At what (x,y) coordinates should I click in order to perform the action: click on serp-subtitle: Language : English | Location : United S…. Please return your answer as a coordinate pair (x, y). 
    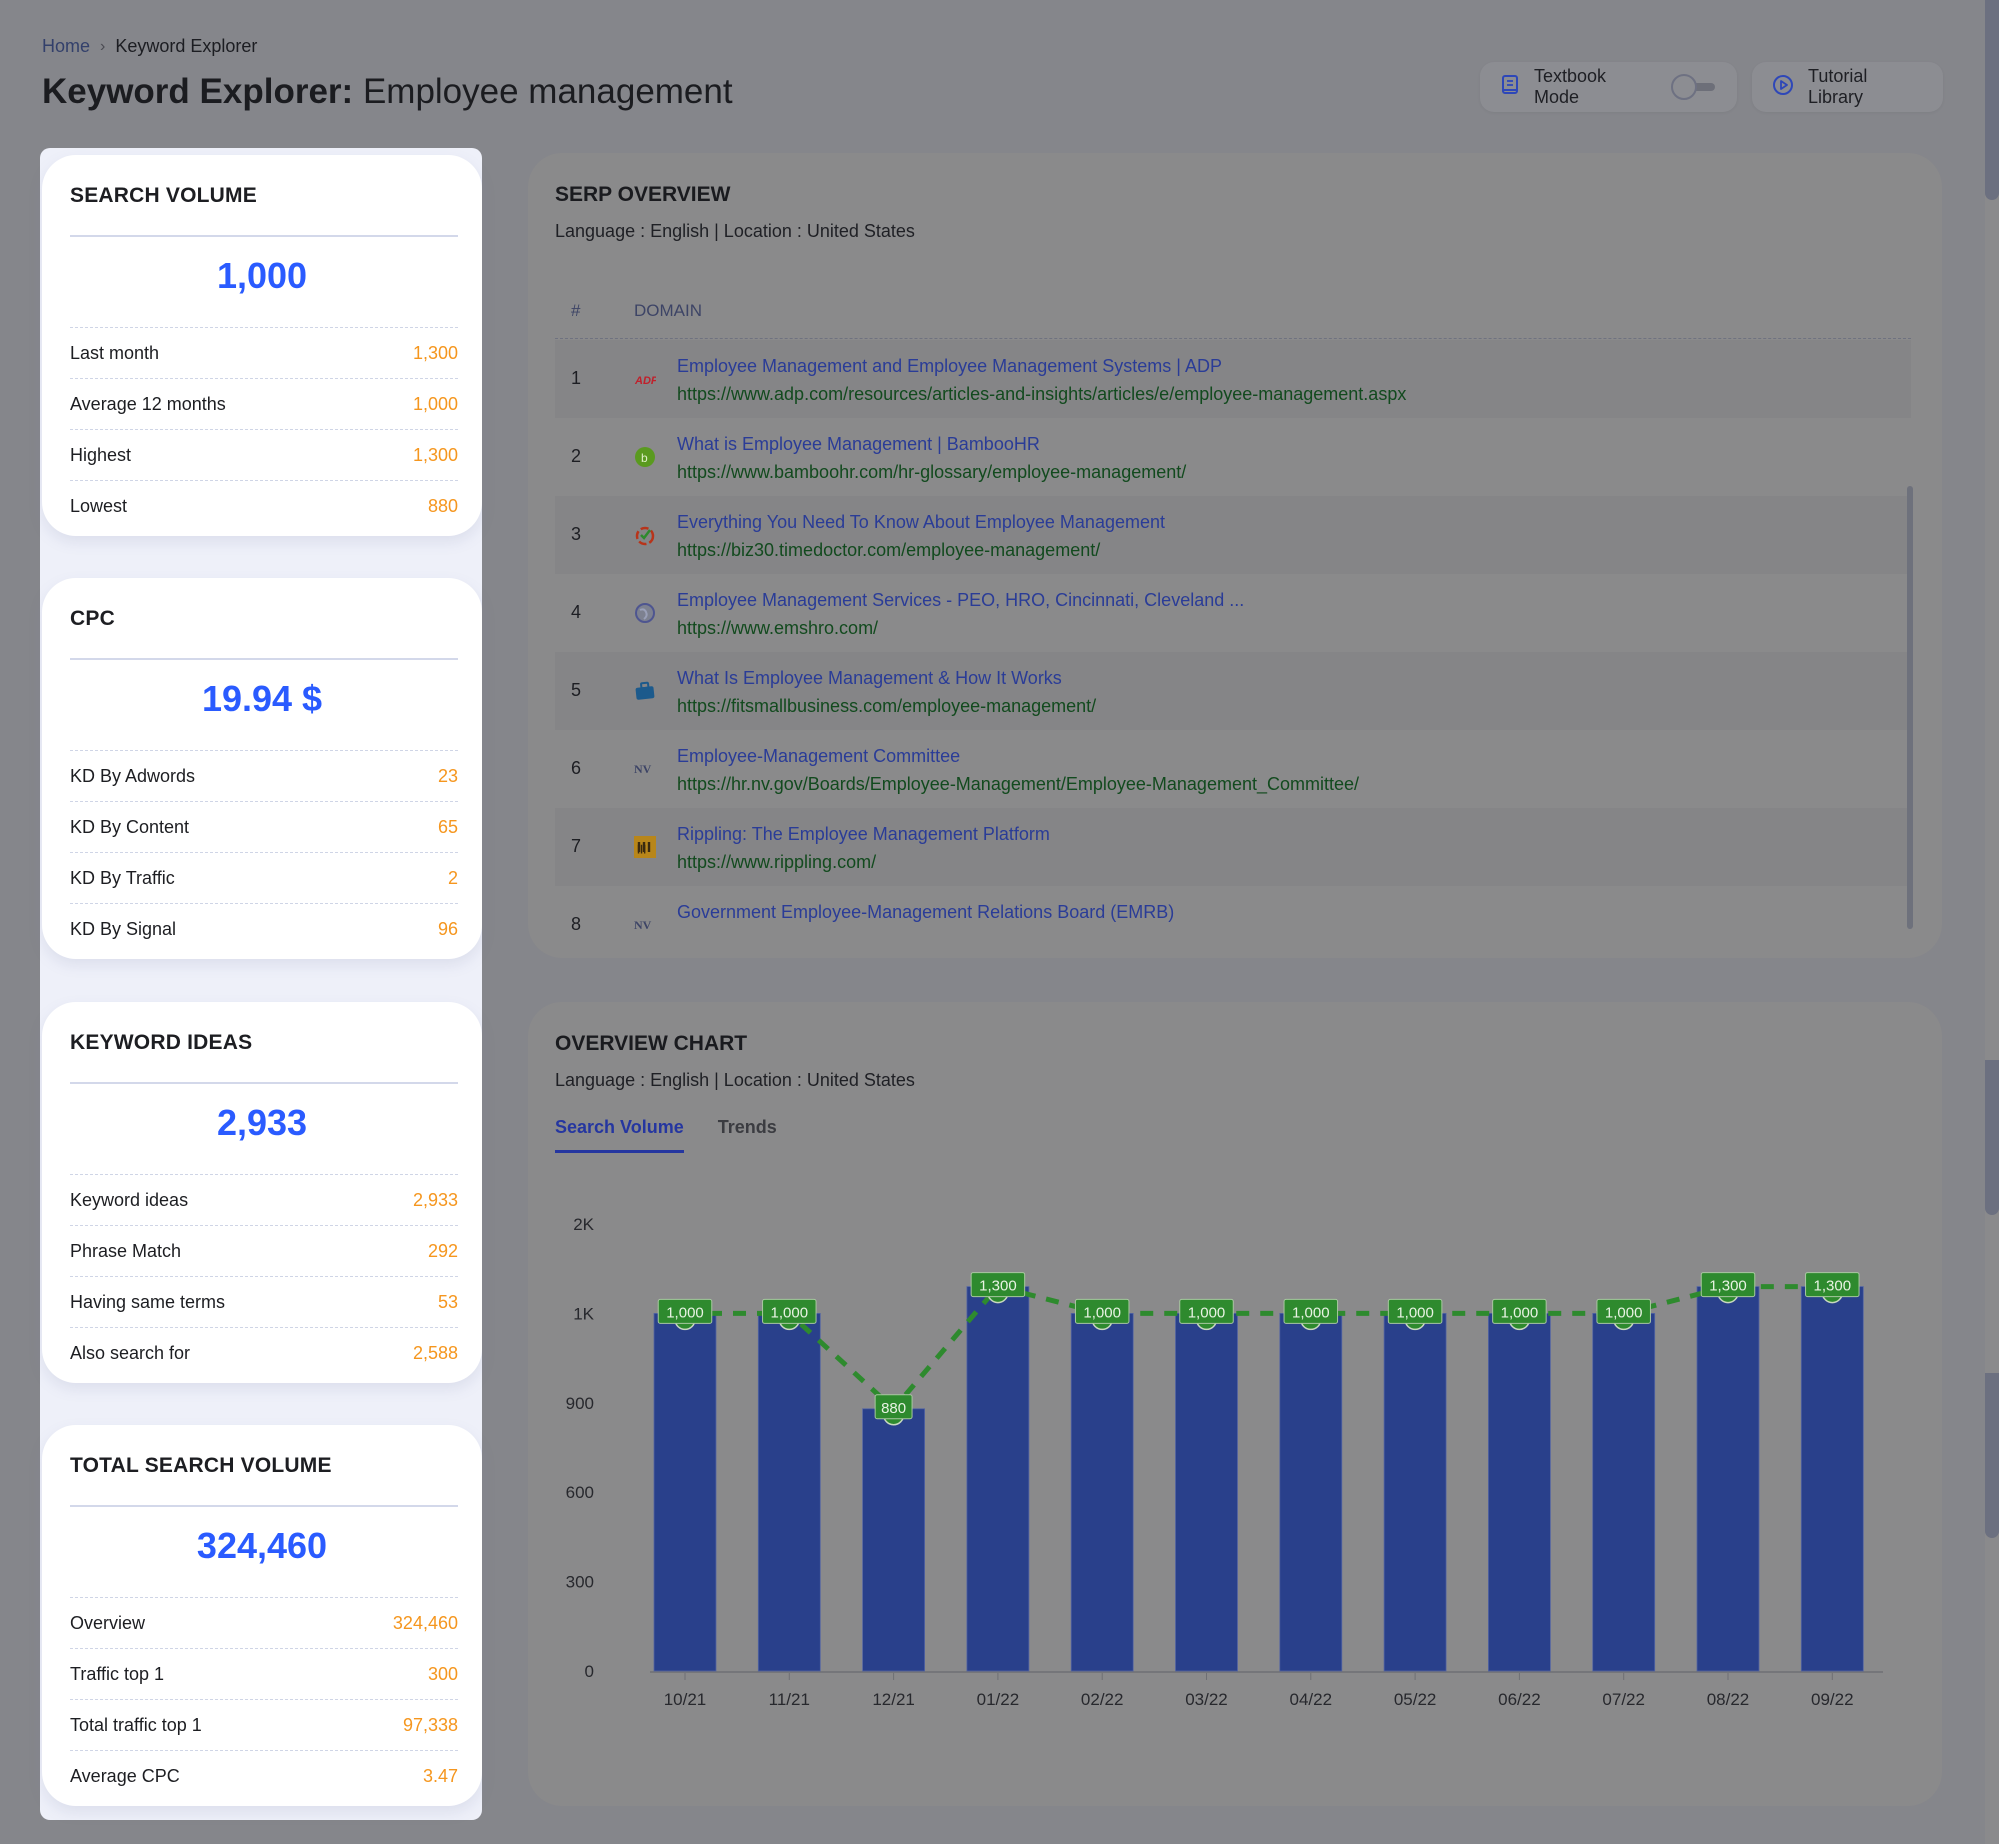
    Looking at the image, I should click on (735, 231).